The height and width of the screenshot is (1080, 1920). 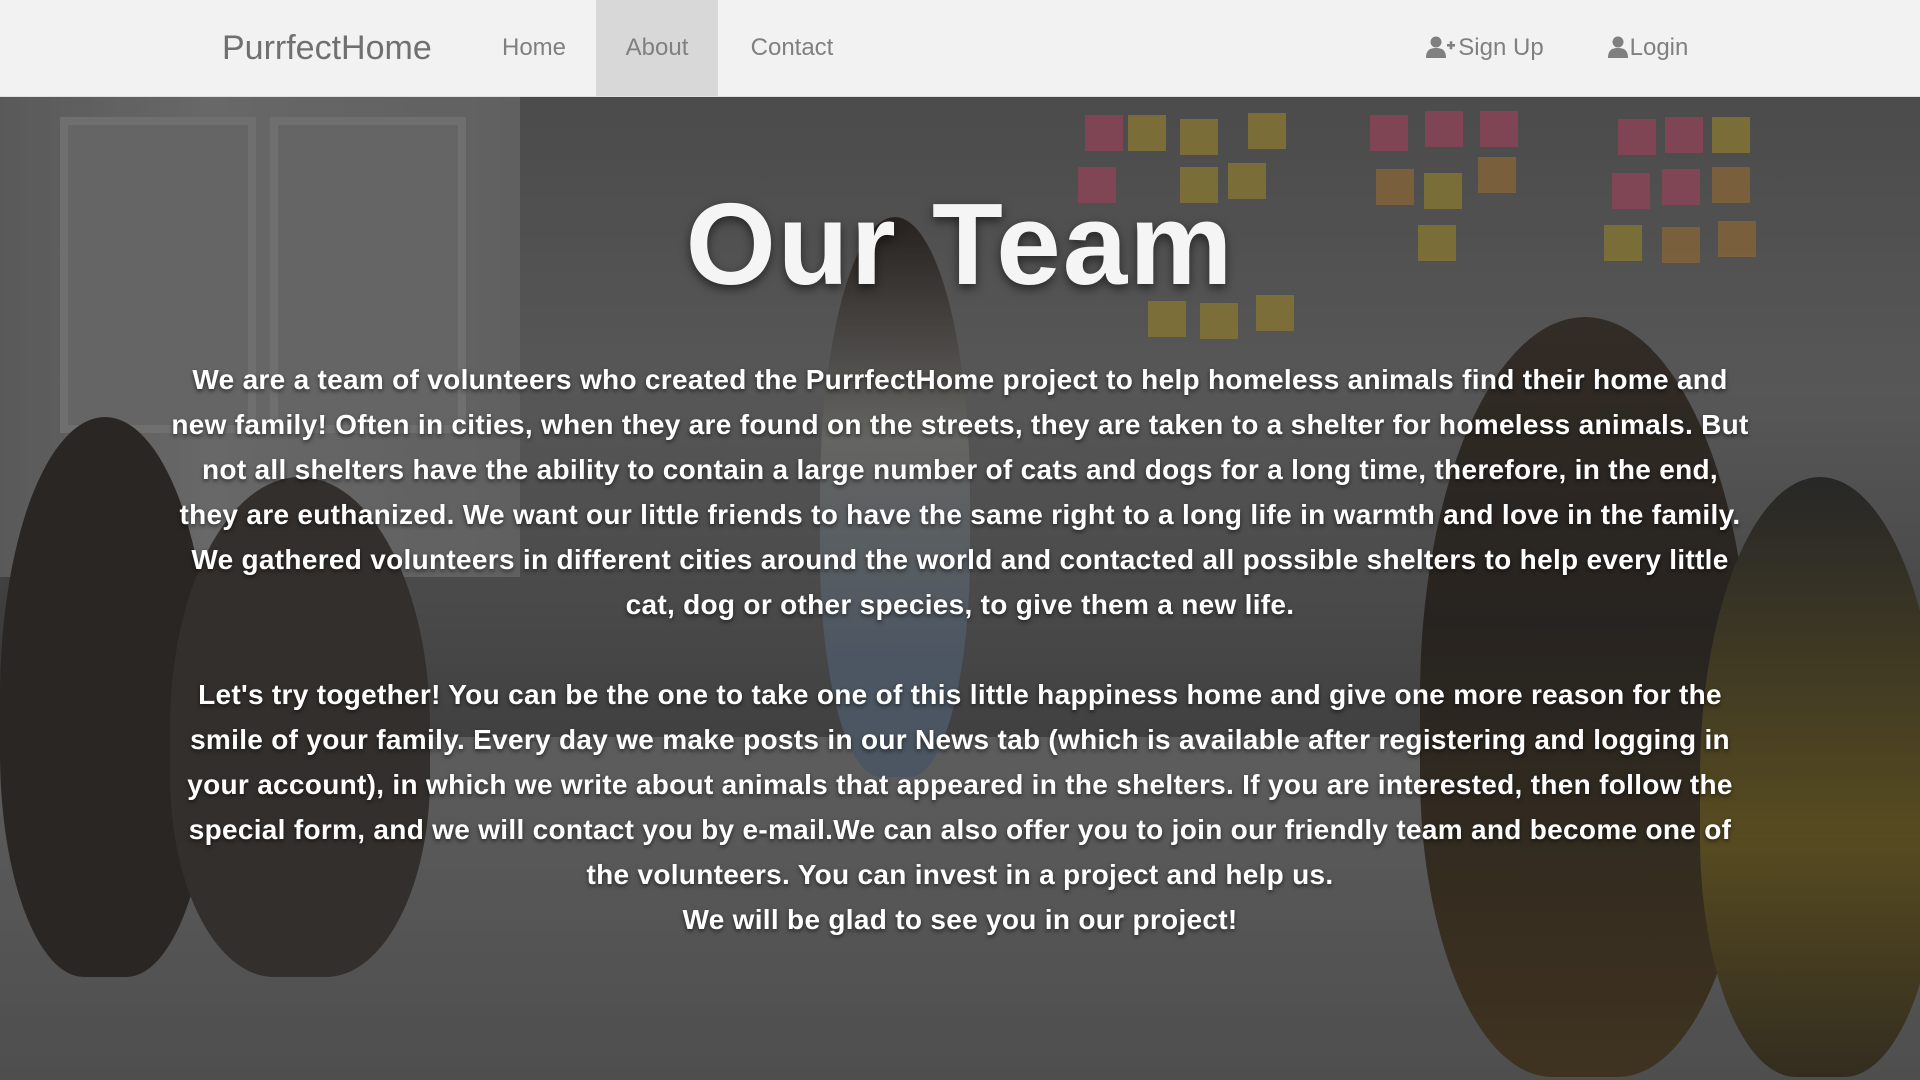 What do you see at coordinates (1501, 47) in the screenshot?
I see `signup-label: Sign Up` at bounding box center [1501, 47].